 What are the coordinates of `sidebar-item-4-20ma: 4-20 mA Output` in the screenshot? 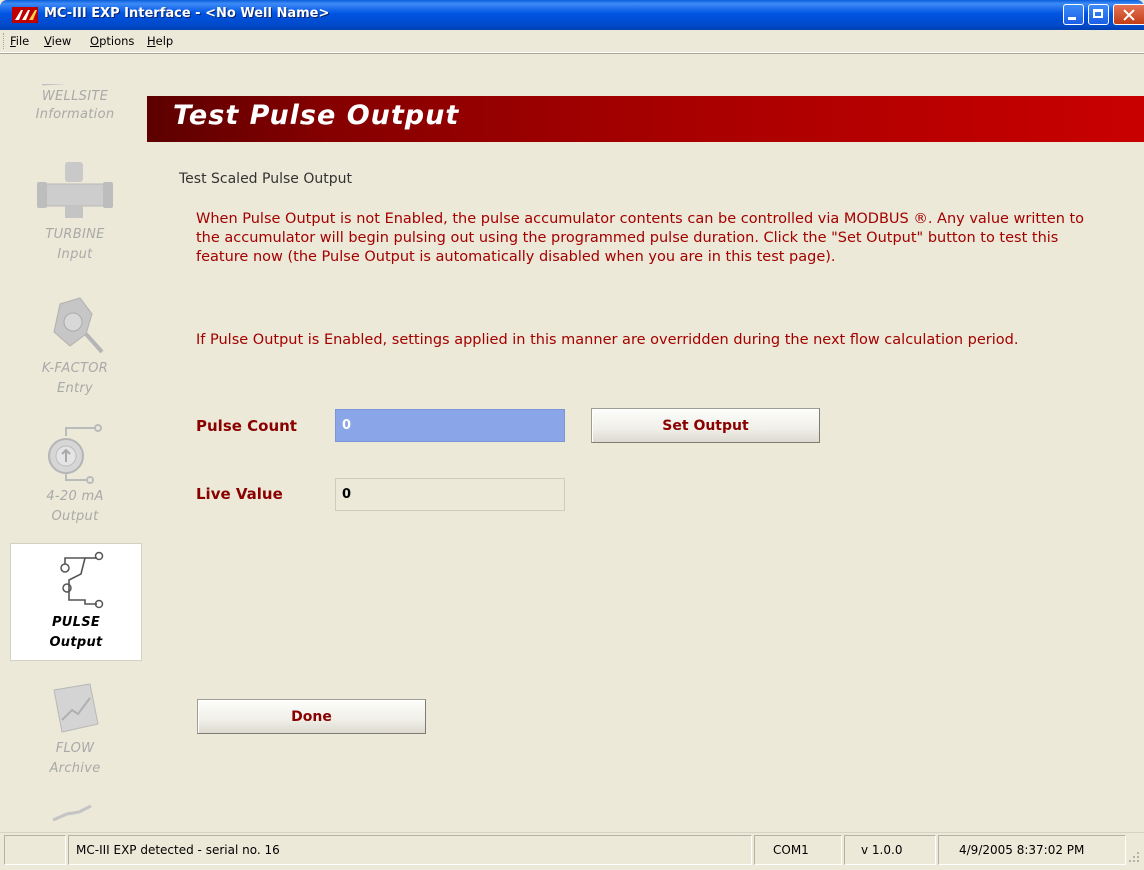 It's located at (75, 482).